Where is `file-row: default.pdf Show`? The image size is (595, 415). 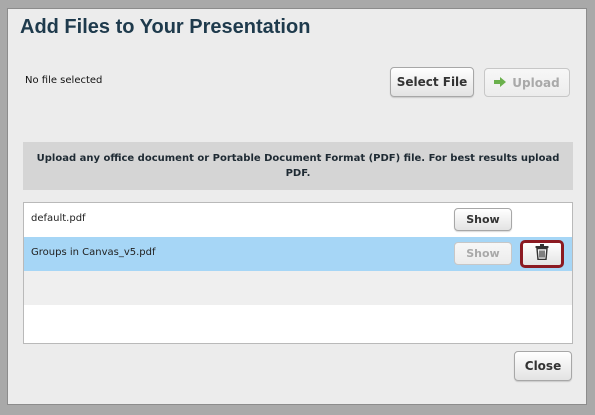 file-row: default.pdf Show is located at coordinates (298, 220).